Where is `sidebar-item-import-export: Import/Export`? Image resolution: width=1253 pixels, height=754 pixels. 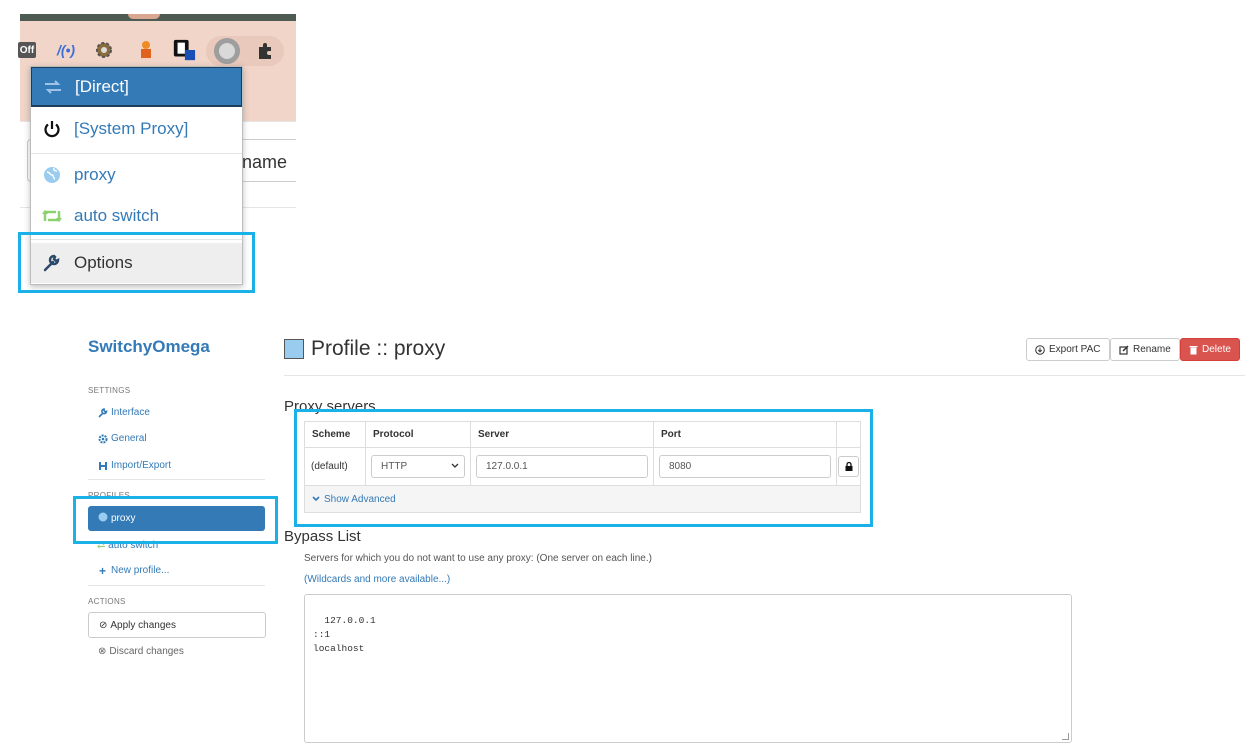
sidebar-item-import-export: Import/Export is located at coordinates (134, 465).